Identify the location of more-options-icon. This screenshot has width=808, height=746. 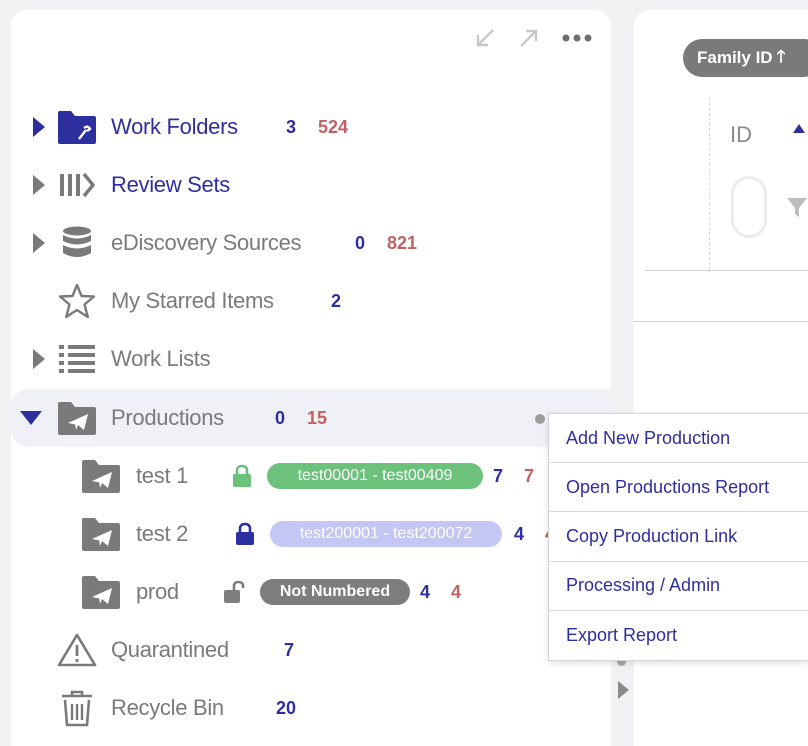
(577, 38).